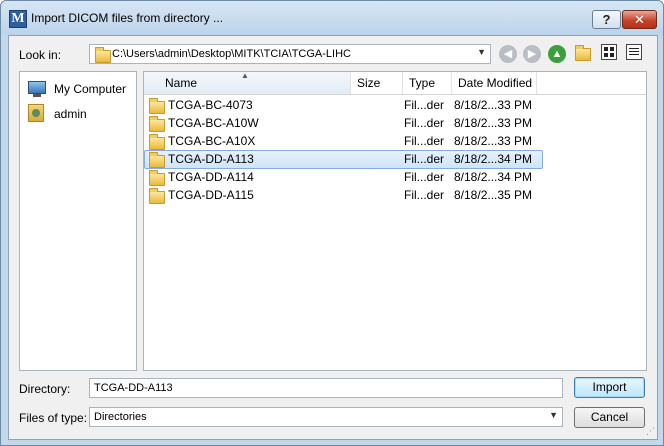  Describe the element at coordinates (395, 159) in the screenshot. I see `table-row-selected: TCGA-DD-A113 Fil...der 8/18/2...34 PM` at that location.